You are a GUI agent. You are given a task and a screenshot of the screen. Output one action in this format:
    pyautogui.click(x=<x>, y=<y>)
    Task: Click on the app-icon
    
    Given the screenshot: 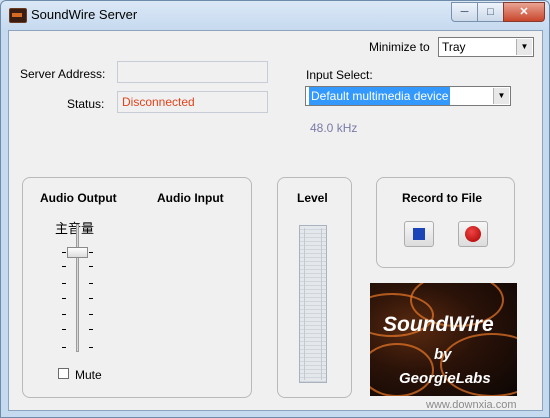 What is the action you would take?
    pyautogui.click(x=18, y=15)
    